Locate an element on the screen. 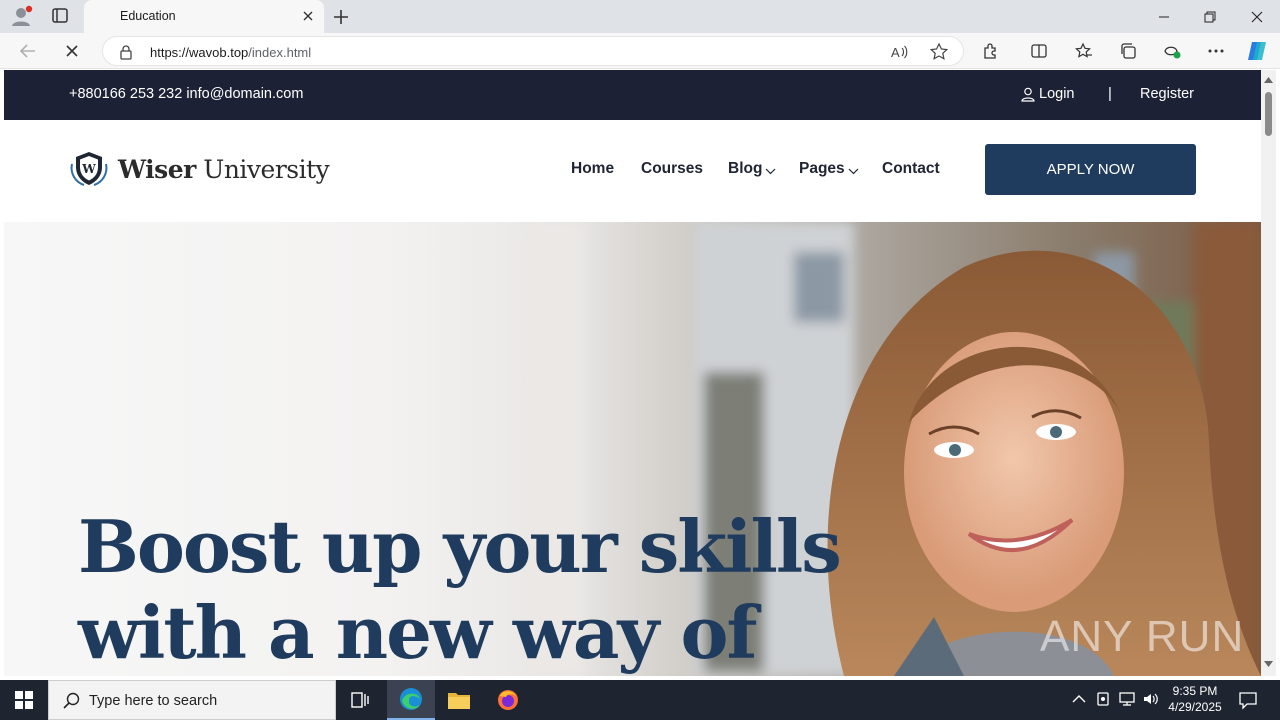 The image size is (1280, 720). login-link: Login is located at coordinates (1047, 94).